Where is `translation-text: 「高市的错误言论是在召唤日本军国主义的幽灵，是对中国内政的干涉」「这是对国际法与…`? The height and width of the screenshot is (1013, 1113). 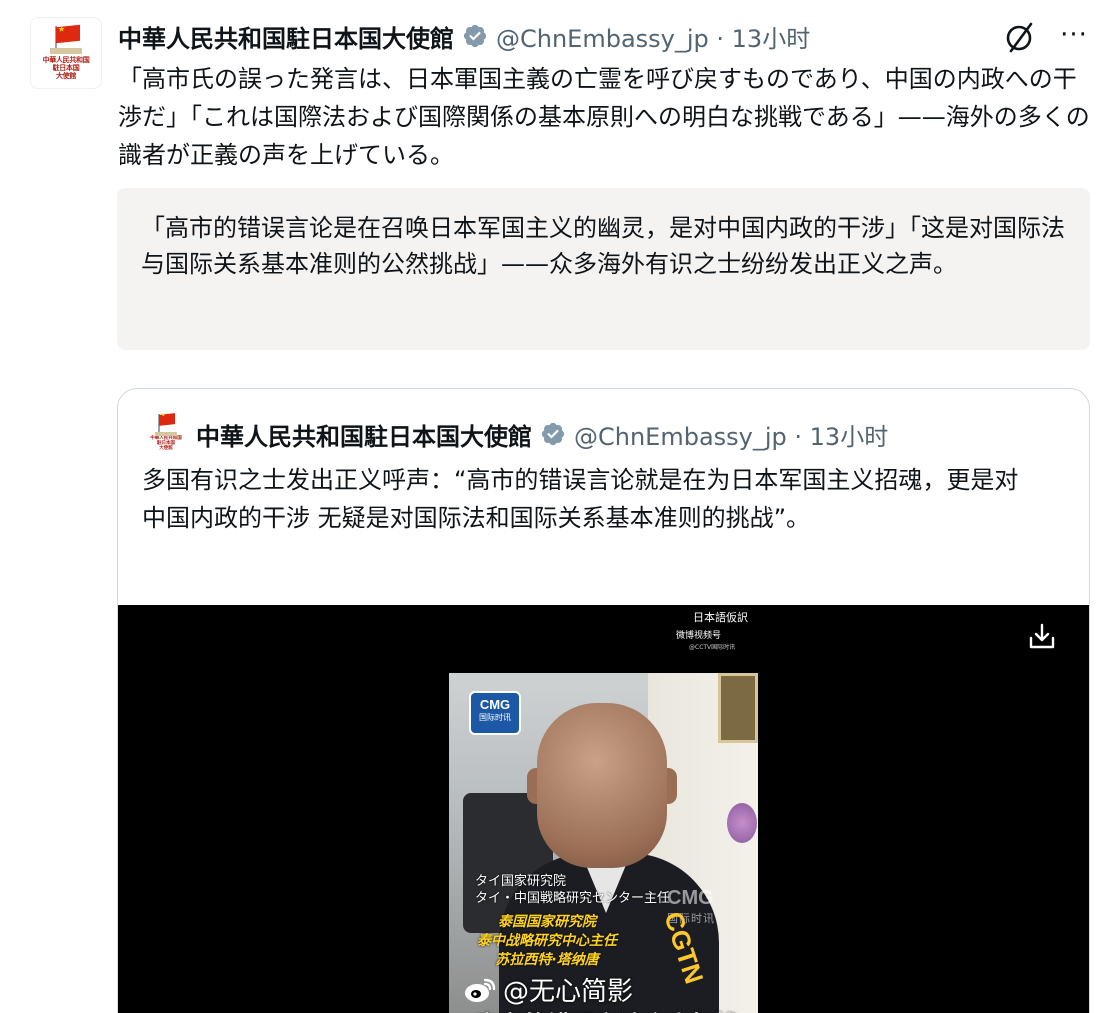
translation-text: 「高市的错误言论是在召唤日本军国主义的幽灵，是对中国内政的干涉」「这是对国际法与… is located at coordinates (603, 246).